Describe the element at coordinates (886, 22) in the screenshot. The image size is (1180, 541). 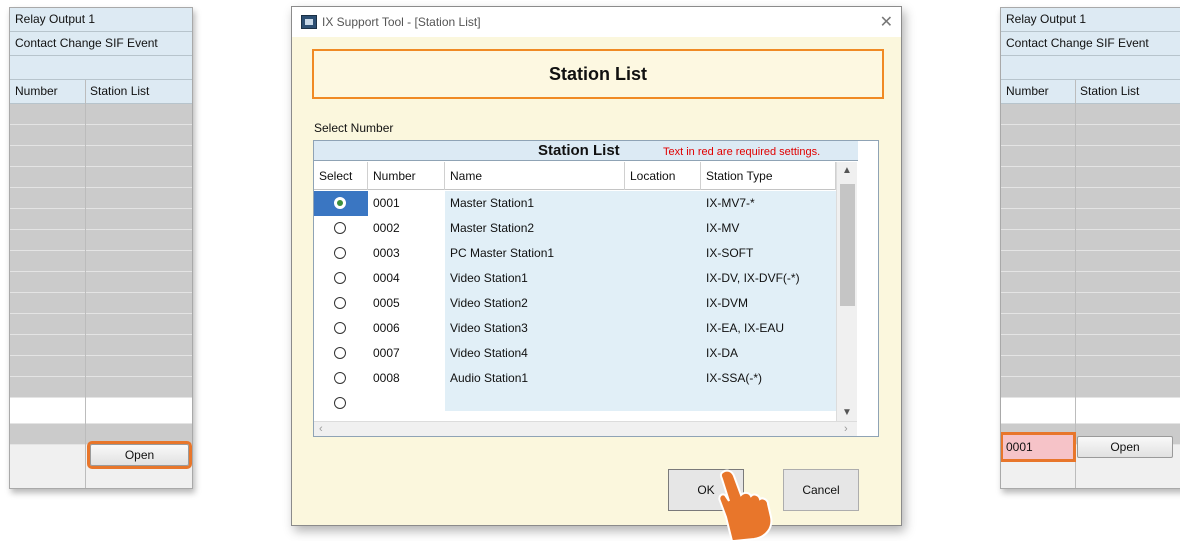
I see `close-icon: ✕` at that location.